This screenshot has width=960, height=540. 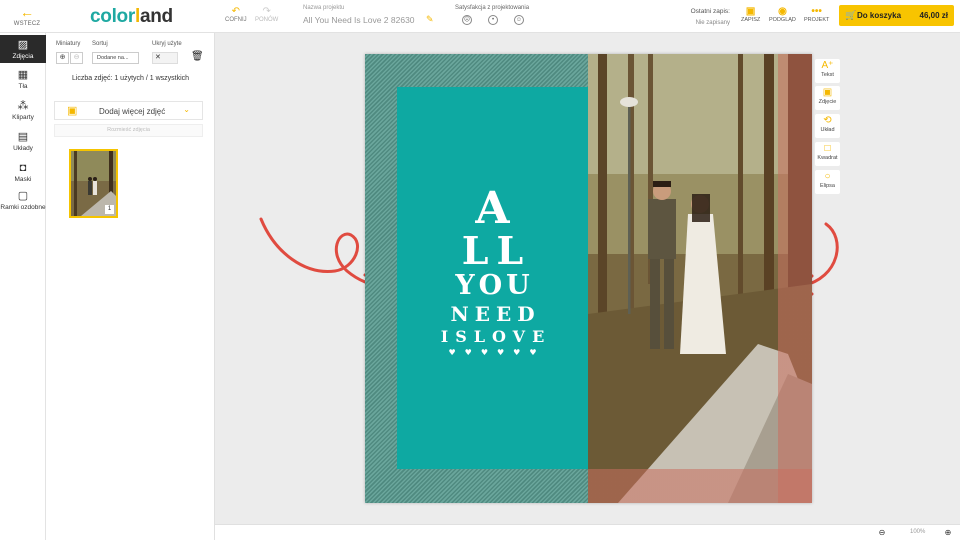 I want to click on teal-text-block: A LL YOU NEED ISLOVE ♥♥♥♥♥♥, so click(x=492, y=278).